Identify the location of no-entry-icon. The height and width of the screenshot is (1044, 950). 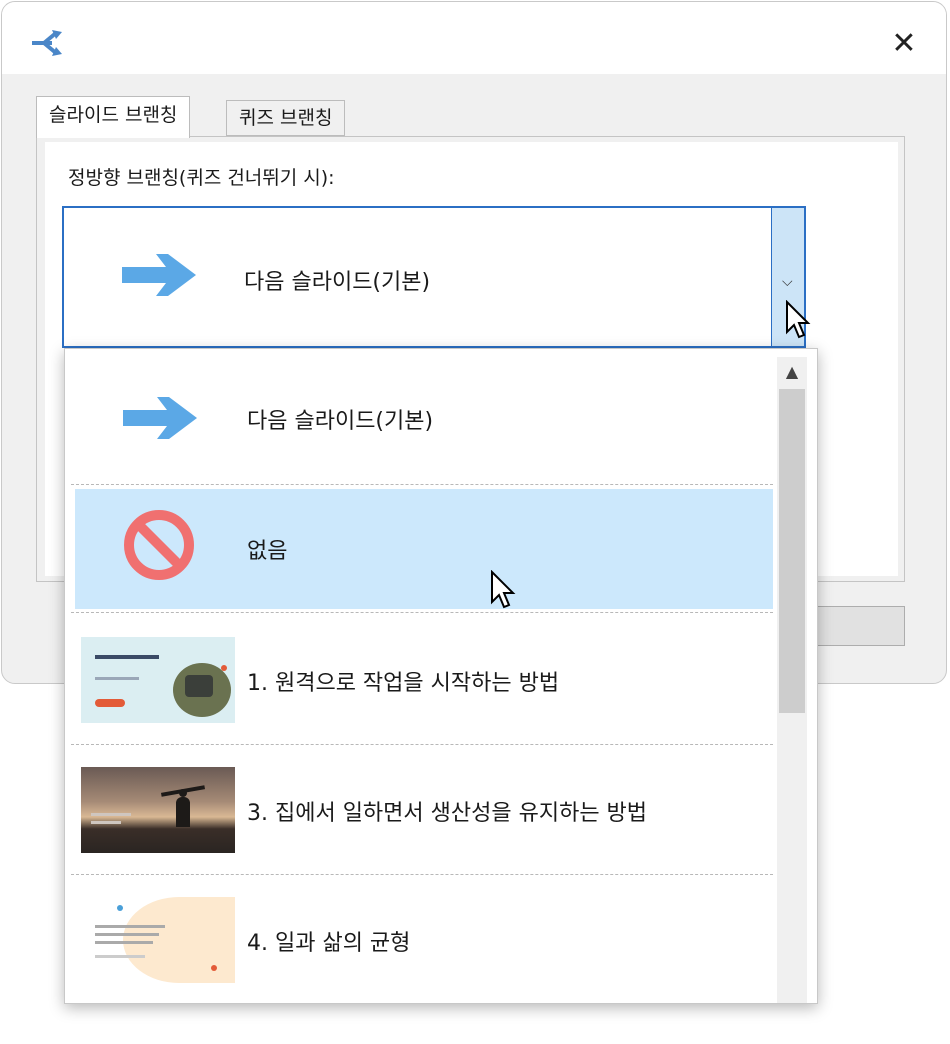
(159, 545).